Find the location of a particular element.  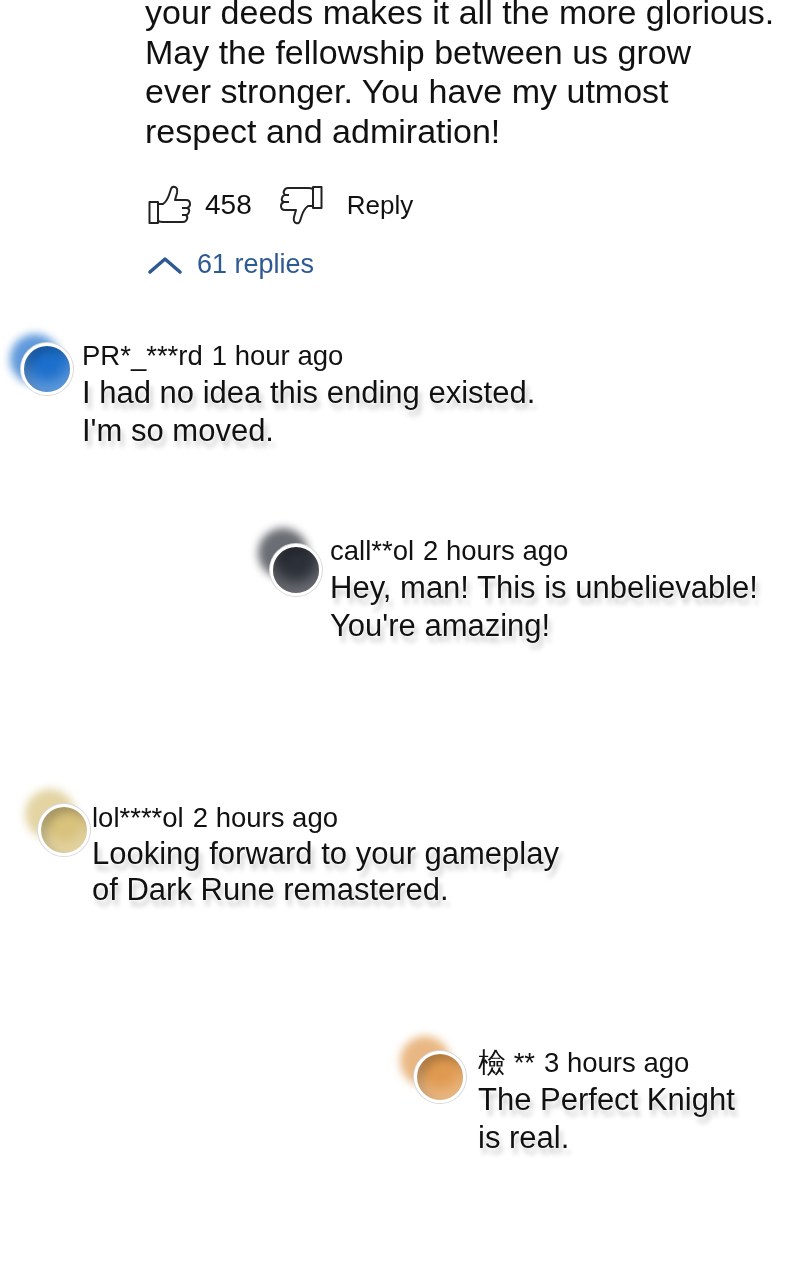

comment-text: Hey, man! This is unbelievable! You're amazing! is located at coordinates (544, 607).